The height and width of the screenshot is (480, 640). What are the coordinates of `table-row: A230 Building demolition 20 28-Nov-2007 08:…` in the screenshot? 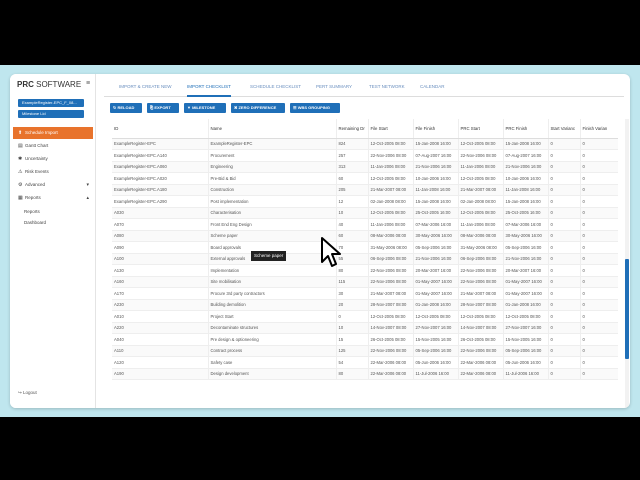 It's located at (365, 305).